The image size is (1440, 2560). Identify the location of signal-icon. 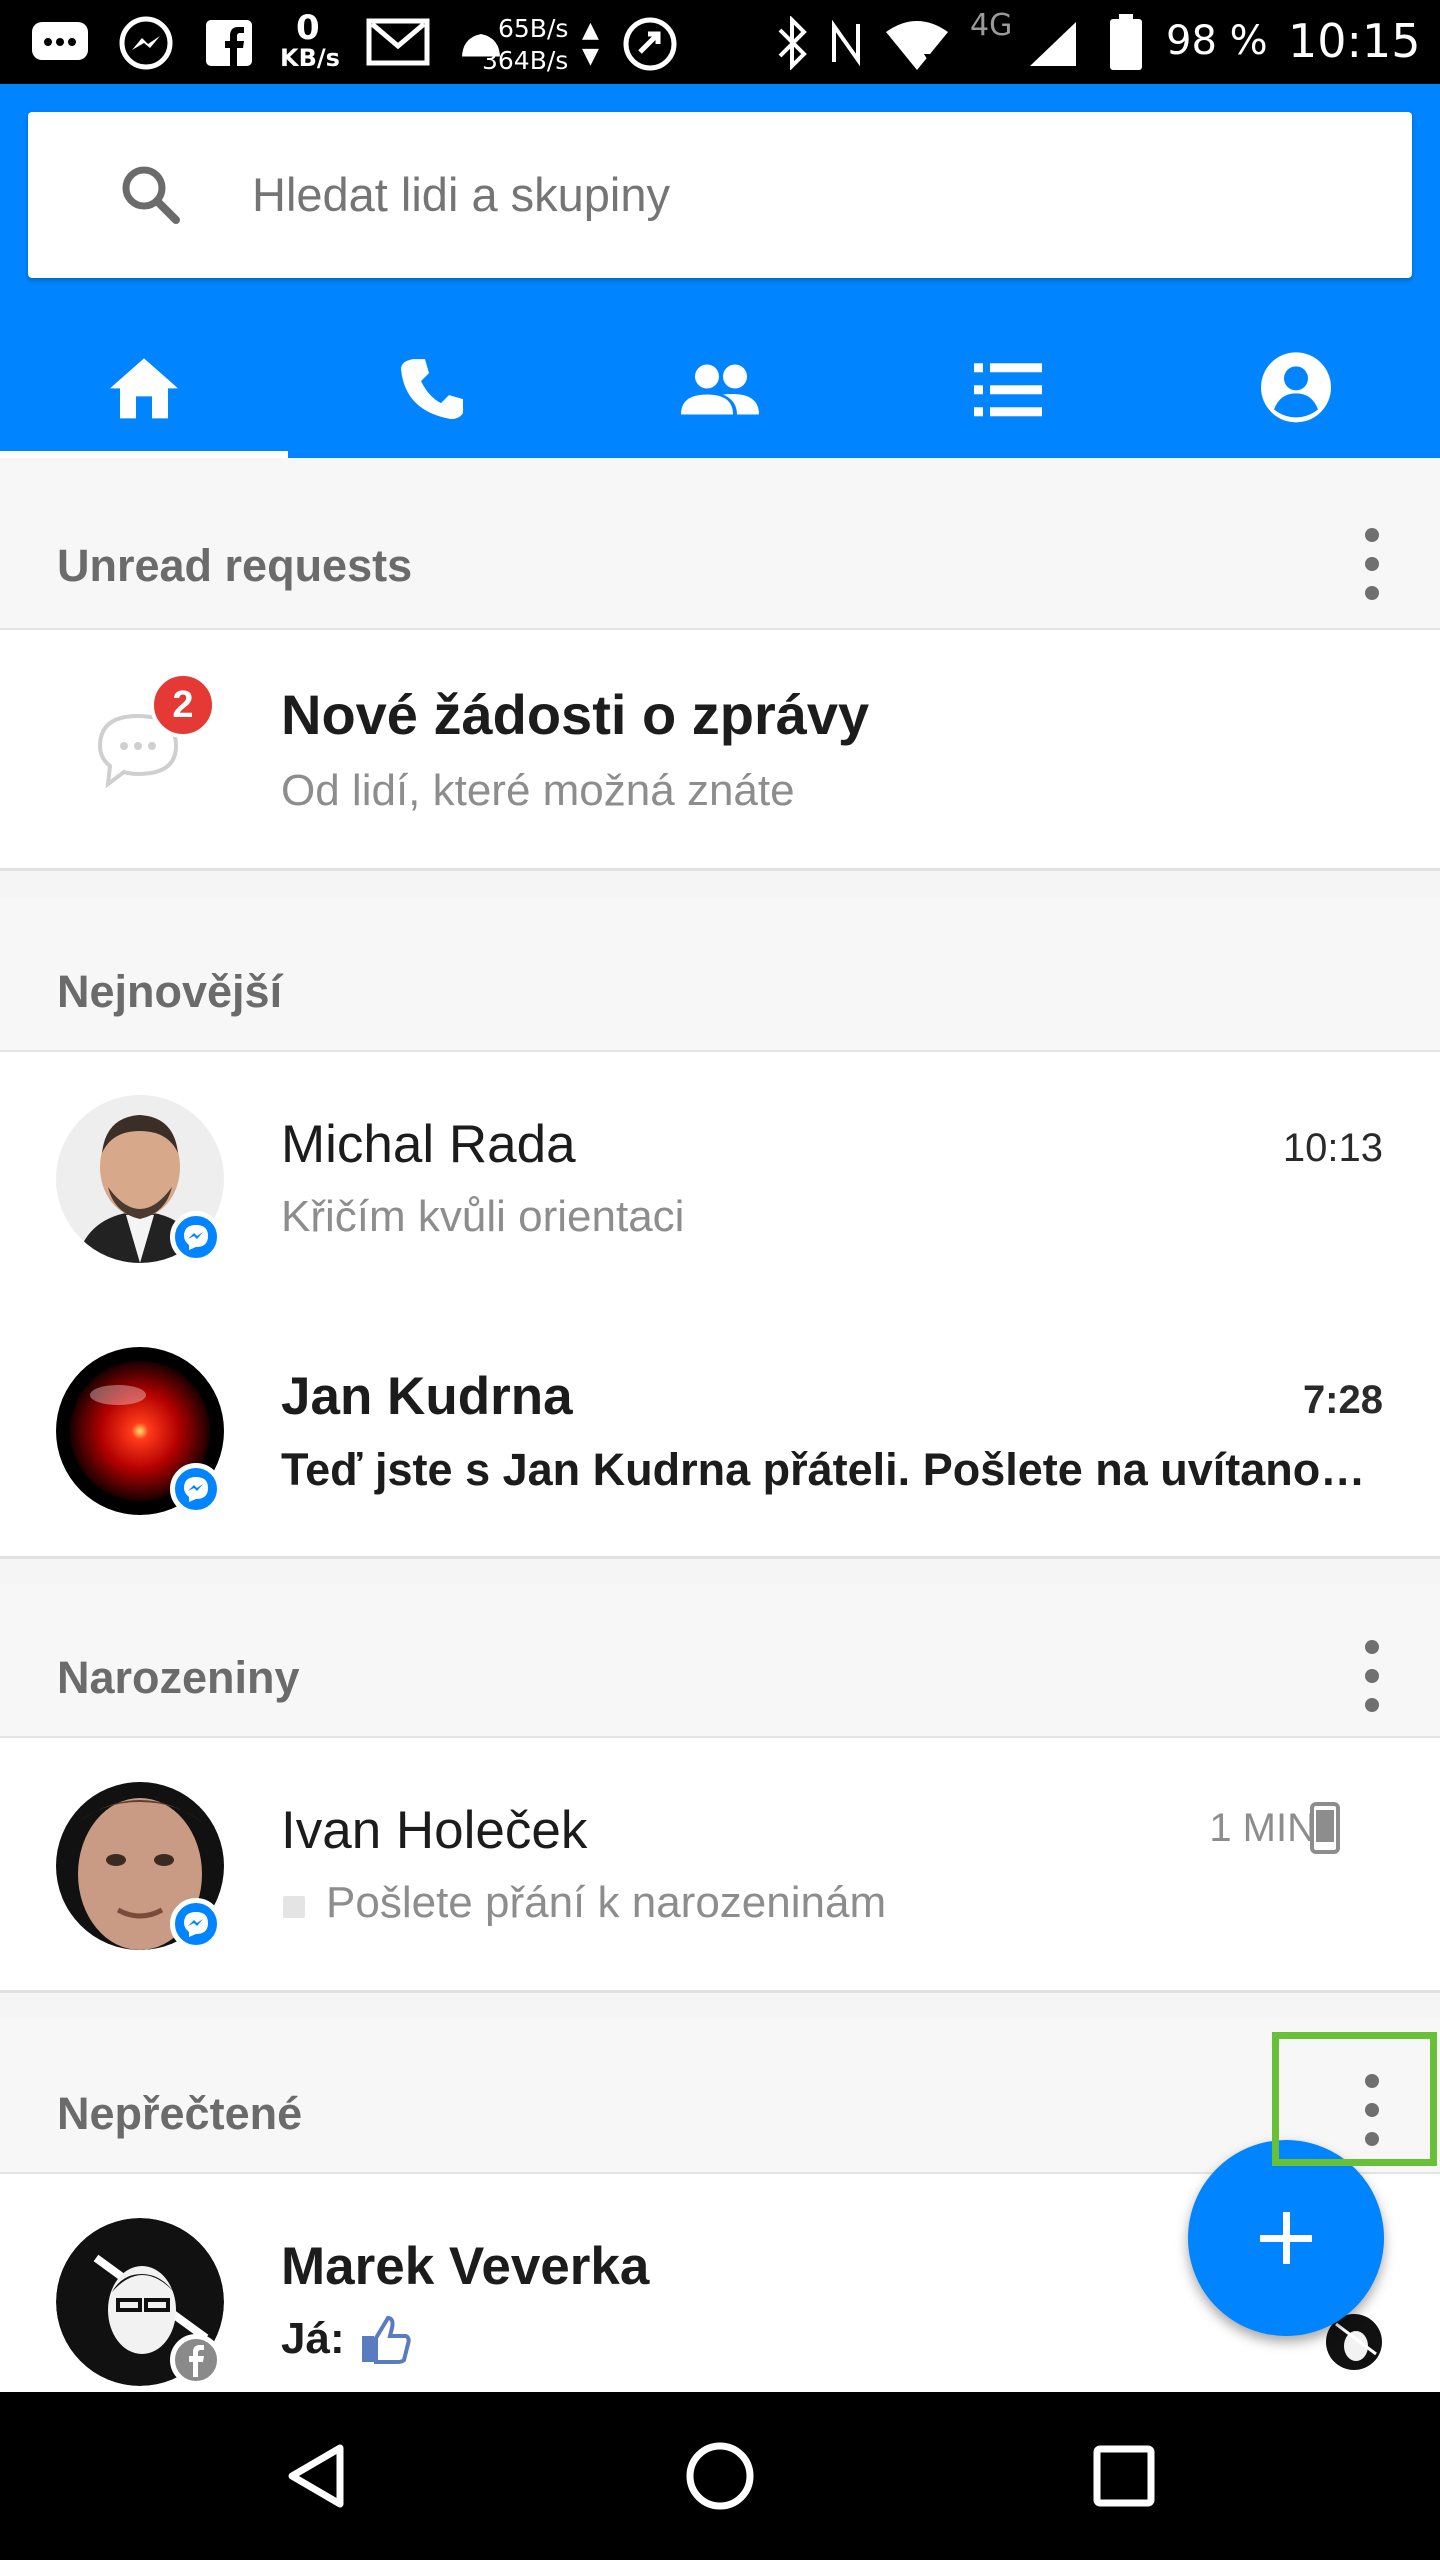
(1053, 44).